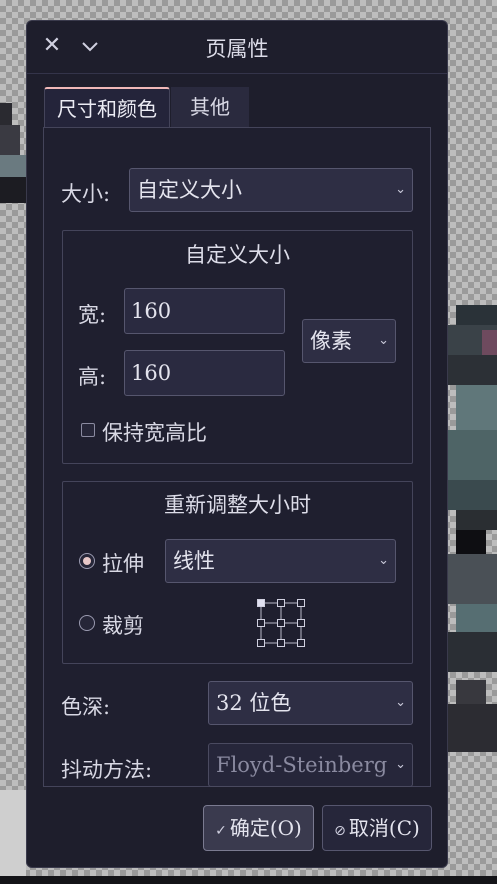  I want to click on color-depth-value: 32 位色, so click(254, 703).